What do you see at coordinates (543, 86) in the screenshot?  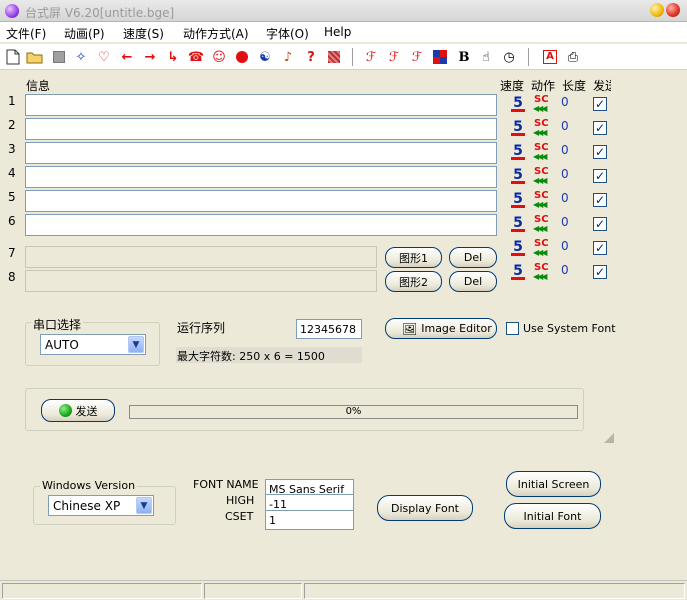 I see `header-action: 动作` at bounding box center [543, 86].